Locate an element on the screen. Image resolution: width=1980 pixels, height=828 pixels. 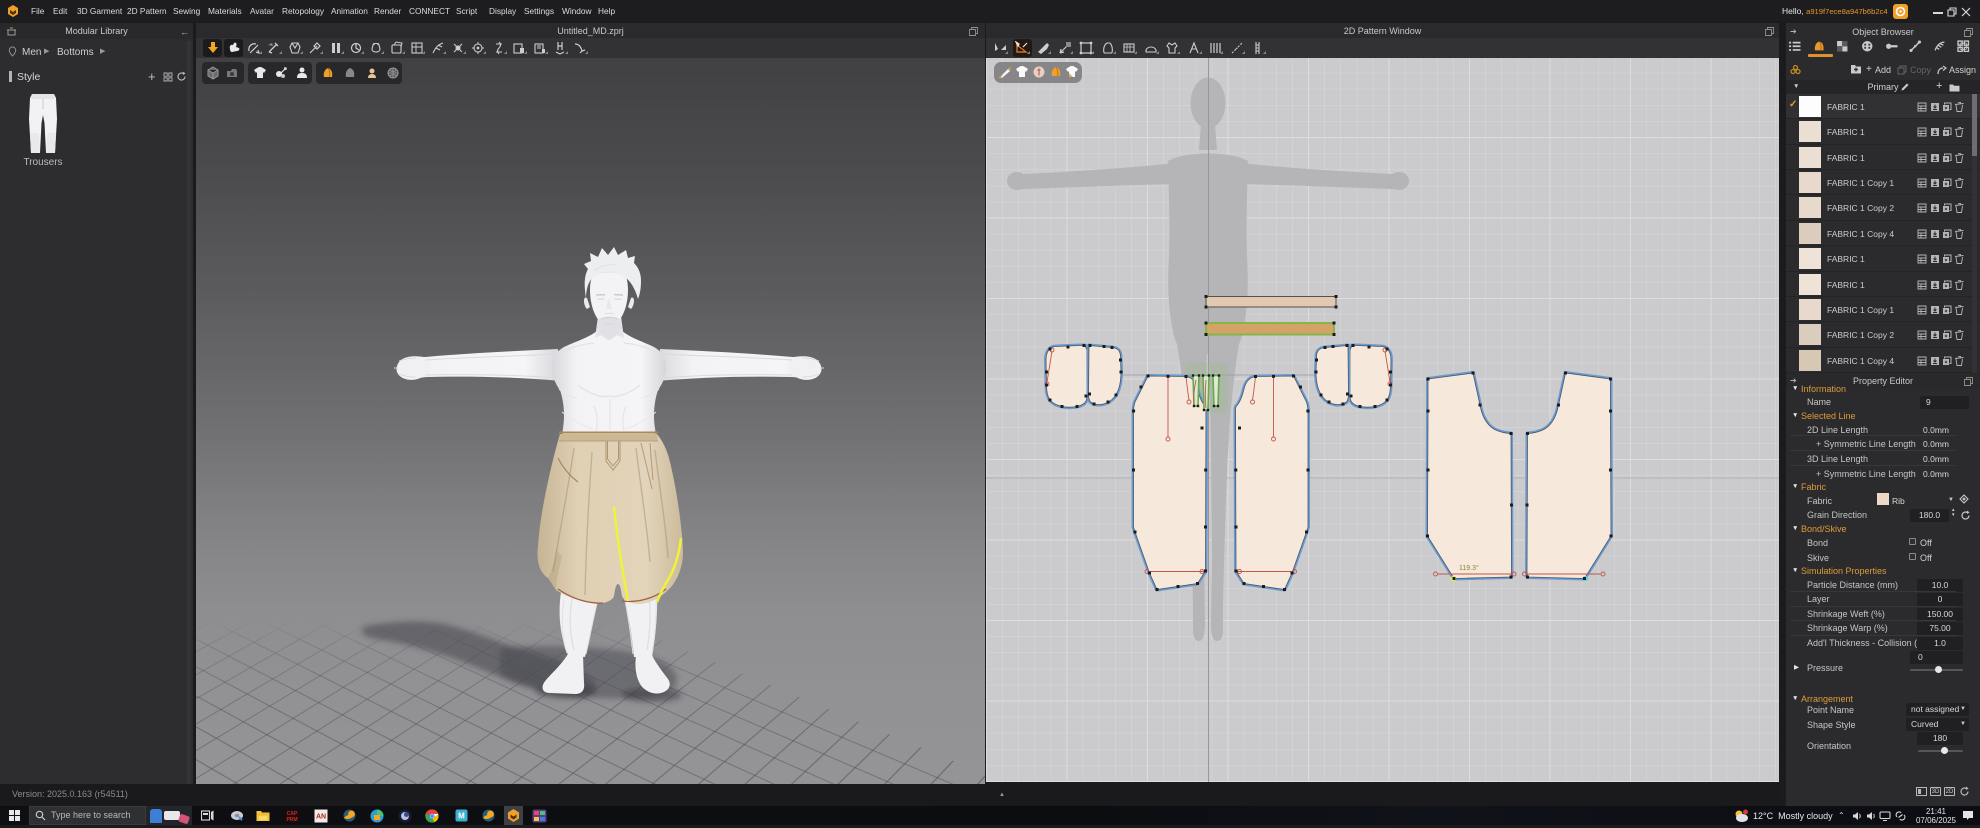
svg-text: M is located at coordinates (461, 816).